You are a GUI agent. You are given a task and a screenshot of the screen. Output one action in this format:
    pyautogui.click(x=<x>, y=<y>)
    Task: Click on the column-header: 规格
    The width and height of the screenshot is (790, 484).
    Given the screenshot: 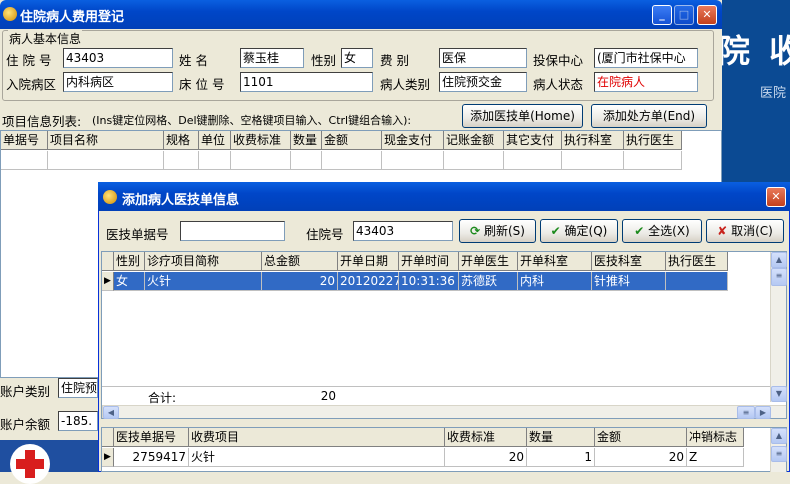 What is the action you would take?
    pyautogui.click(x=181, y=140)
    